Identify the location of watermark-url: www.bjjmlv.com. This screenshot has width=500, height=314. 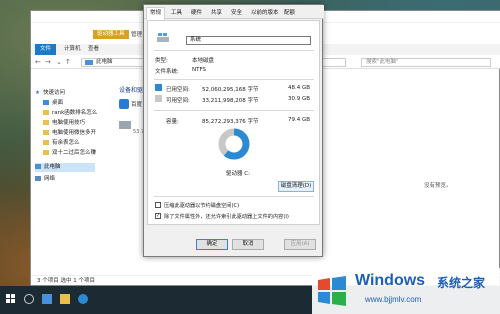
(393, 299).